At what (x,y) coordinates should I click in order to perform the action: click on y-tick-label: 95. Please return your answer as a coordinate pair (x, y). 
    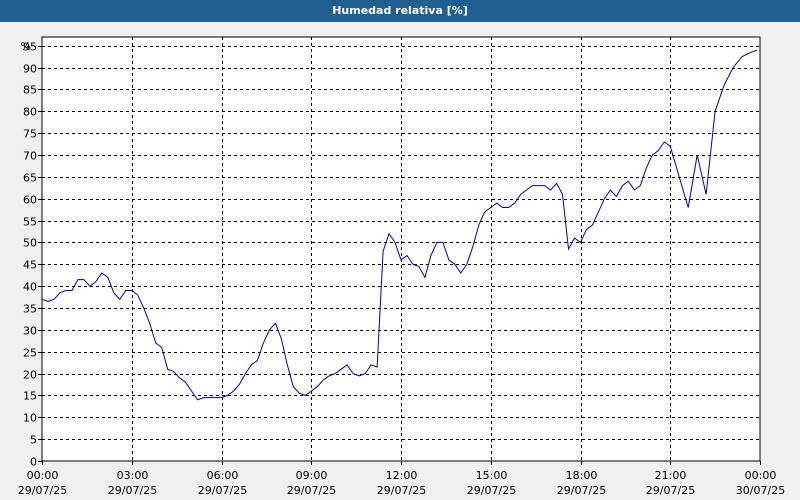
    Looking at the image, I should click on (30, 47).